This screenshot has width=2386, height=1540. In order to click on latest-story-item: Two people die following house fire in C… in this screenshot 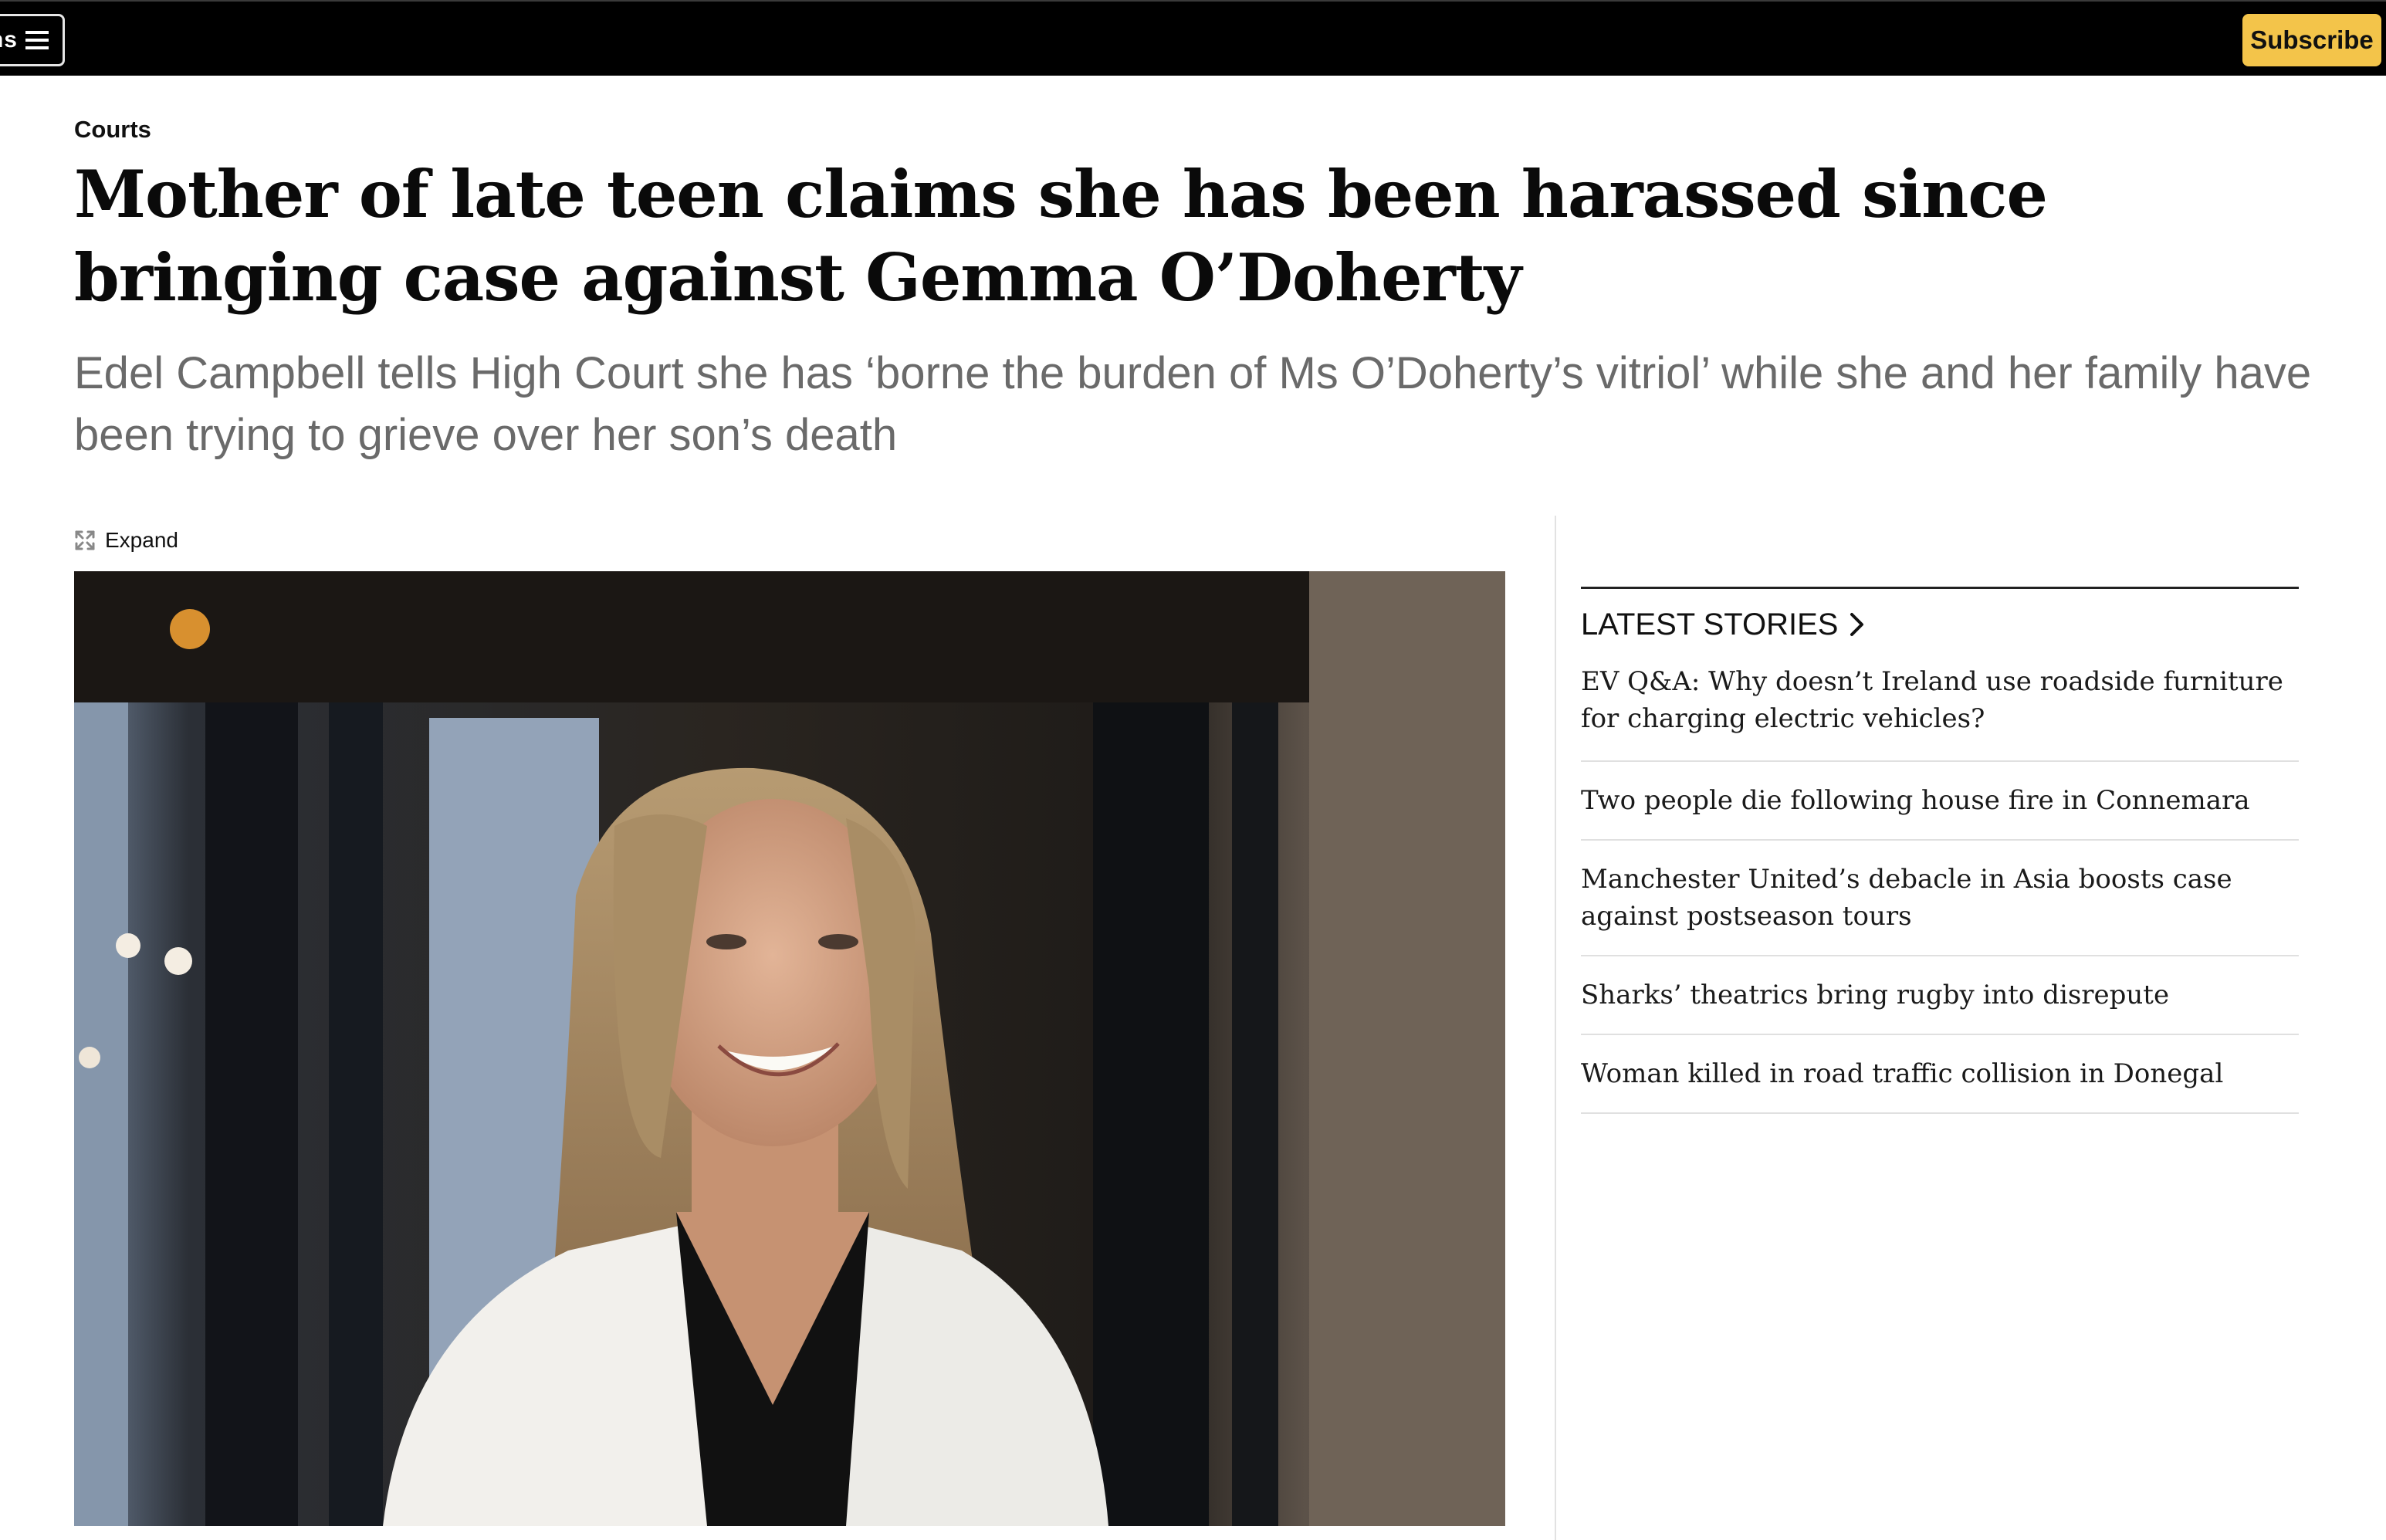, I will do `click(1940, 801)`.